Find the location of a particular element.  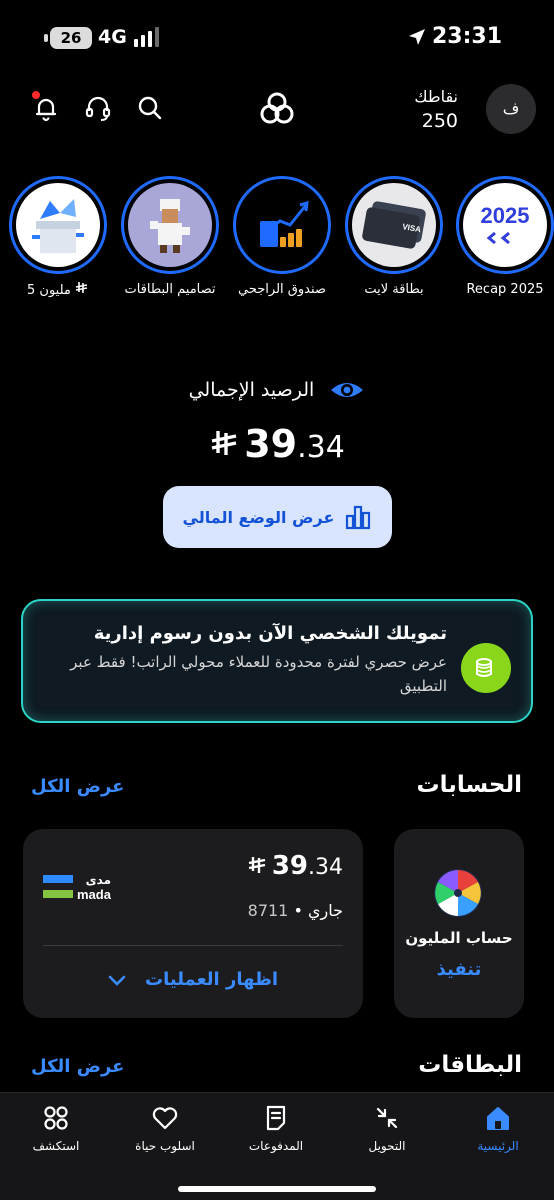

financial-status-button: عرض الوضع المالي is located at coordinates (277, 517).